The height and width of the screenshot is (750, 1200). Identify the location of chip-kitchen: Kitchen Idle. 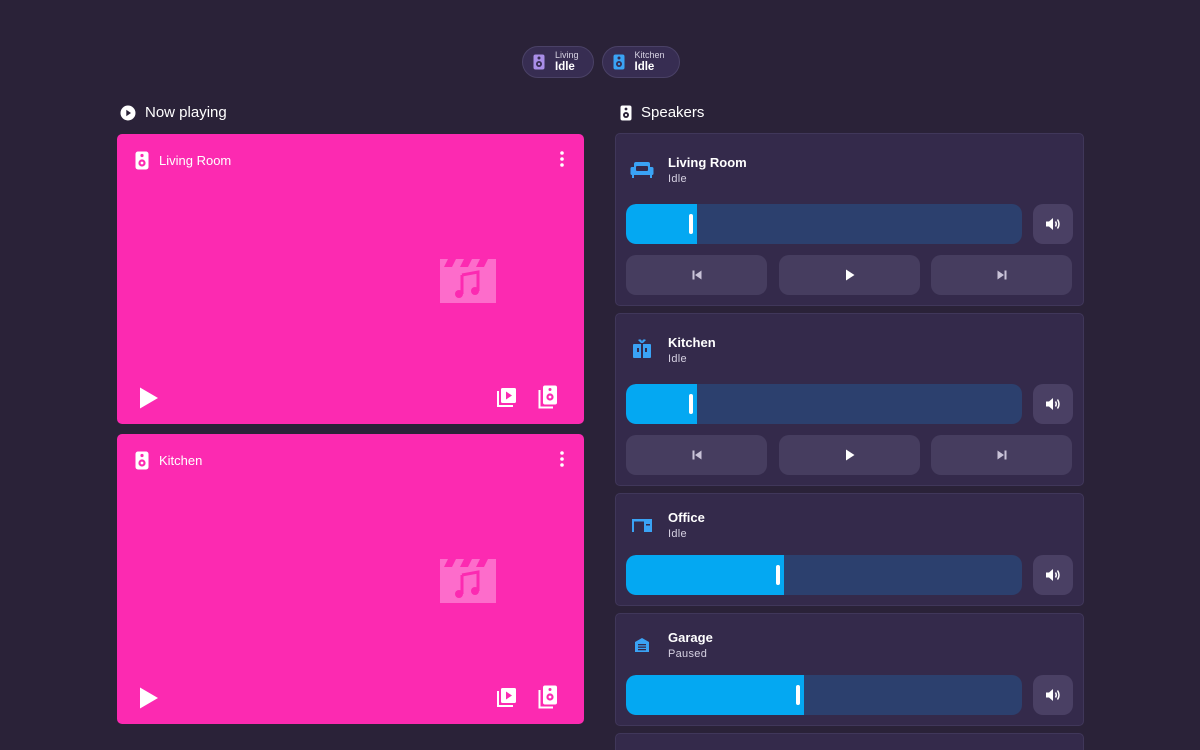
(640, 62).